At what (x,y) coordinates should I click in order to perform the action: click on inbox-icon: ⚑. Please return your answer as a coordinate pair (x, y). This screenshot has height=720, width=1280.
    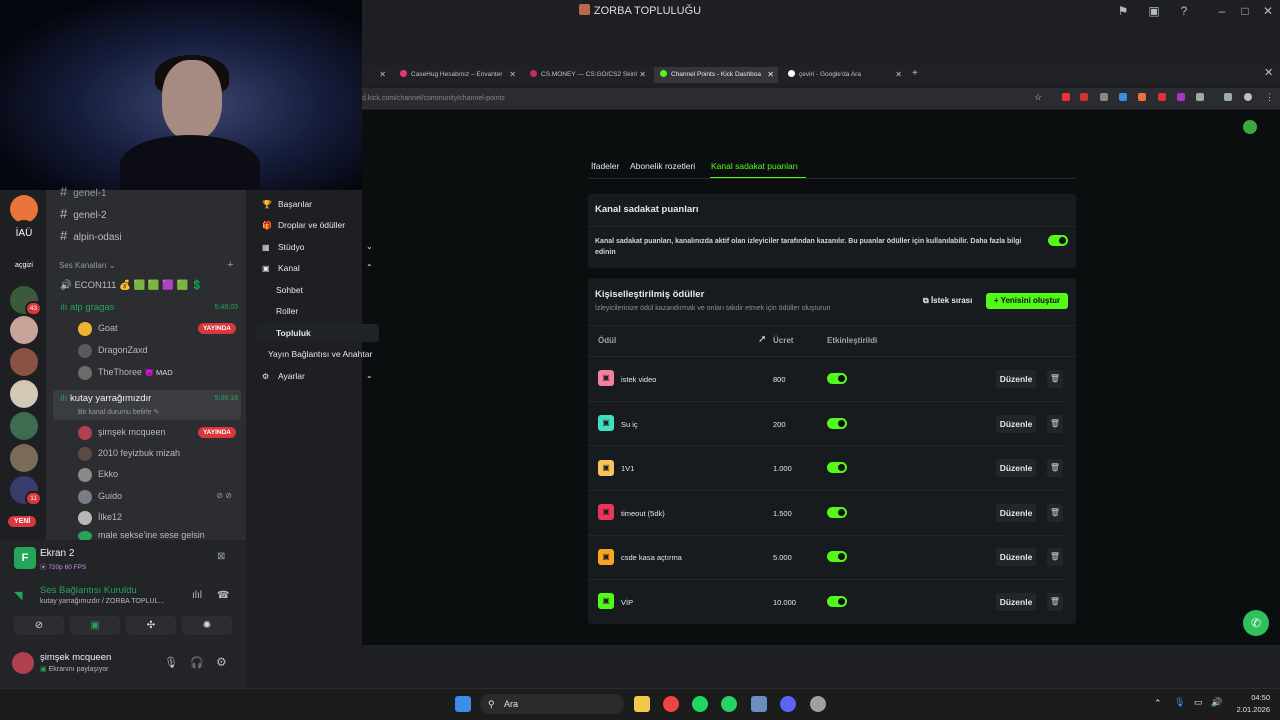
    Looking at the image, I should click on (1123, 11).